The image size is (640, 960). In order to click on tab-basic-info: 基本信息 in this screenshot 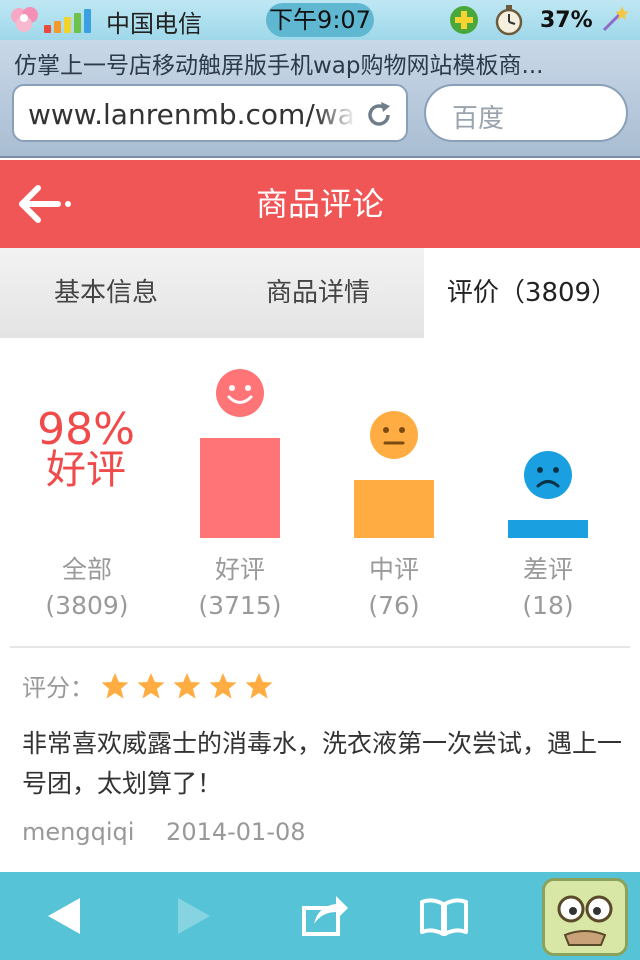, I will do `click(106, 293)`.